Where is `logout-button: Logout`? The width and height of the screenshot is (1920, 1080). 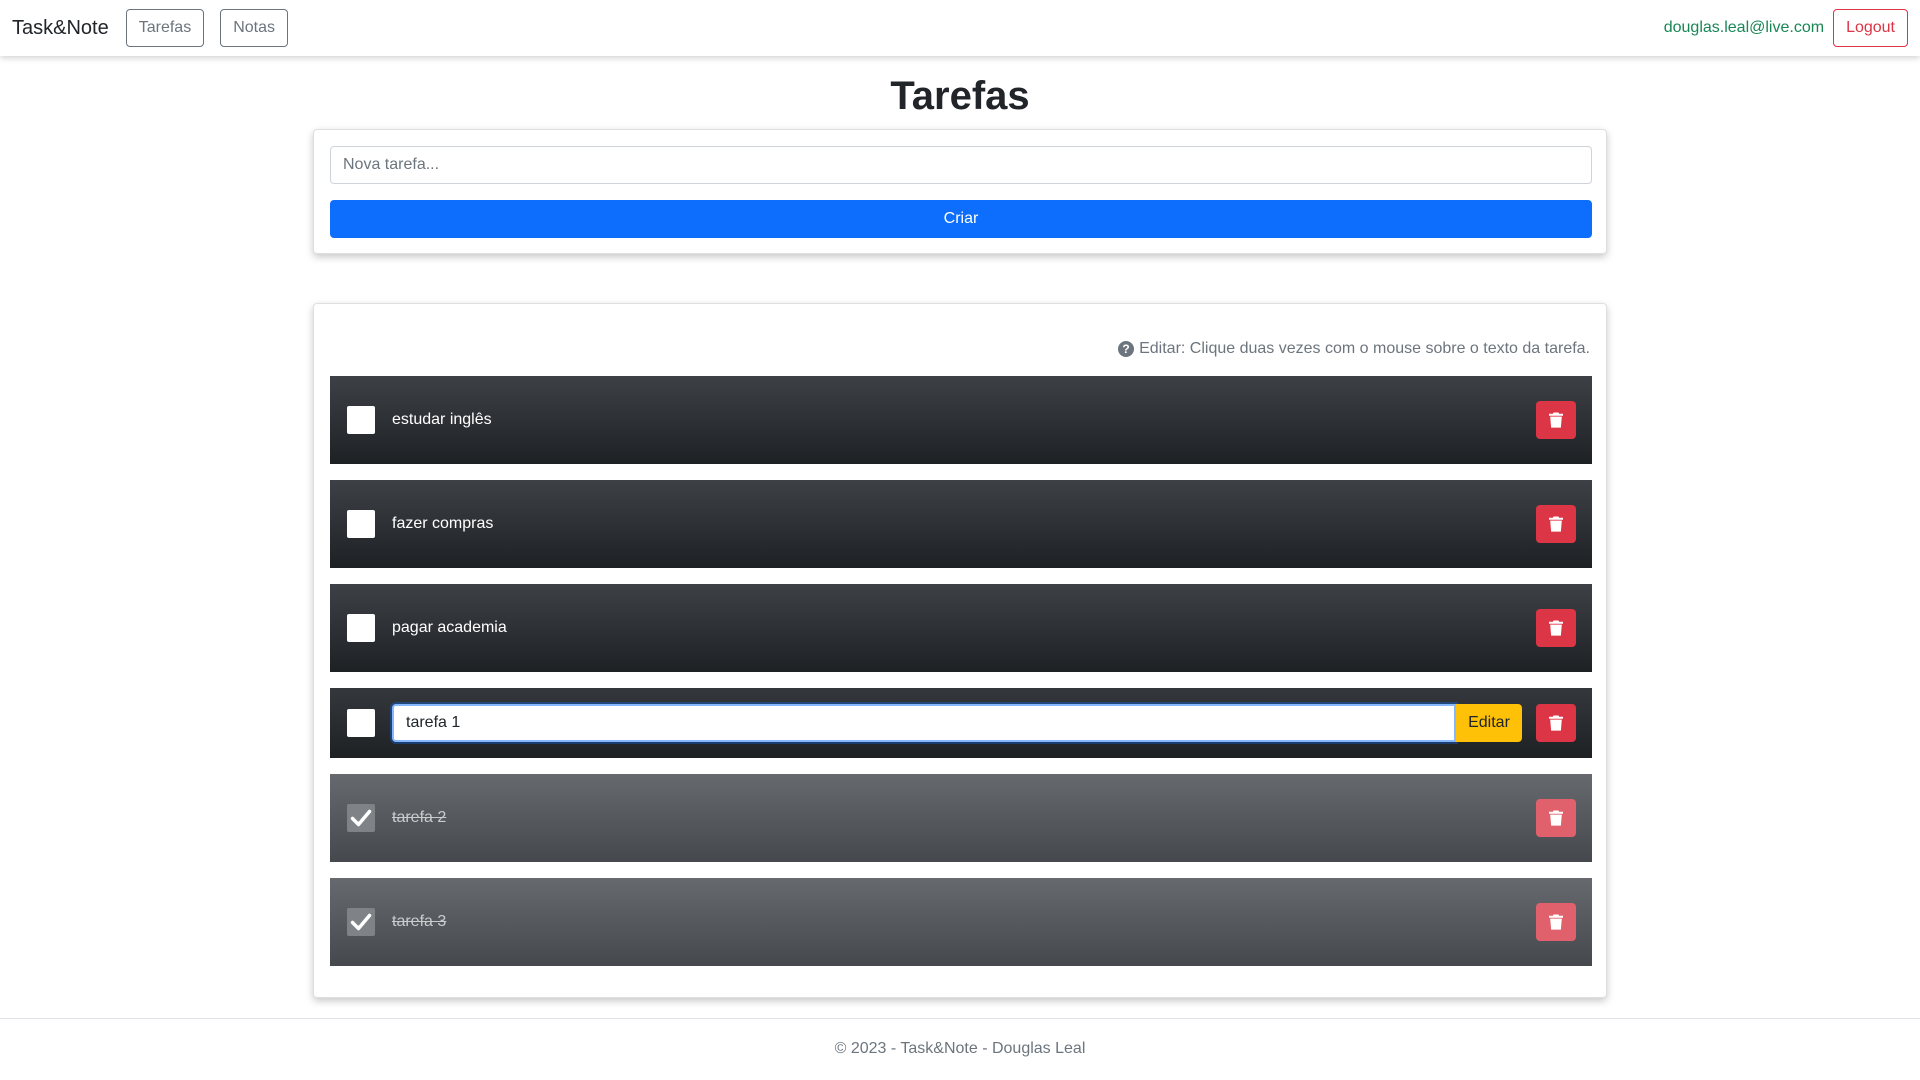 logout-button: Logout is located at coordinates (1870, 28).